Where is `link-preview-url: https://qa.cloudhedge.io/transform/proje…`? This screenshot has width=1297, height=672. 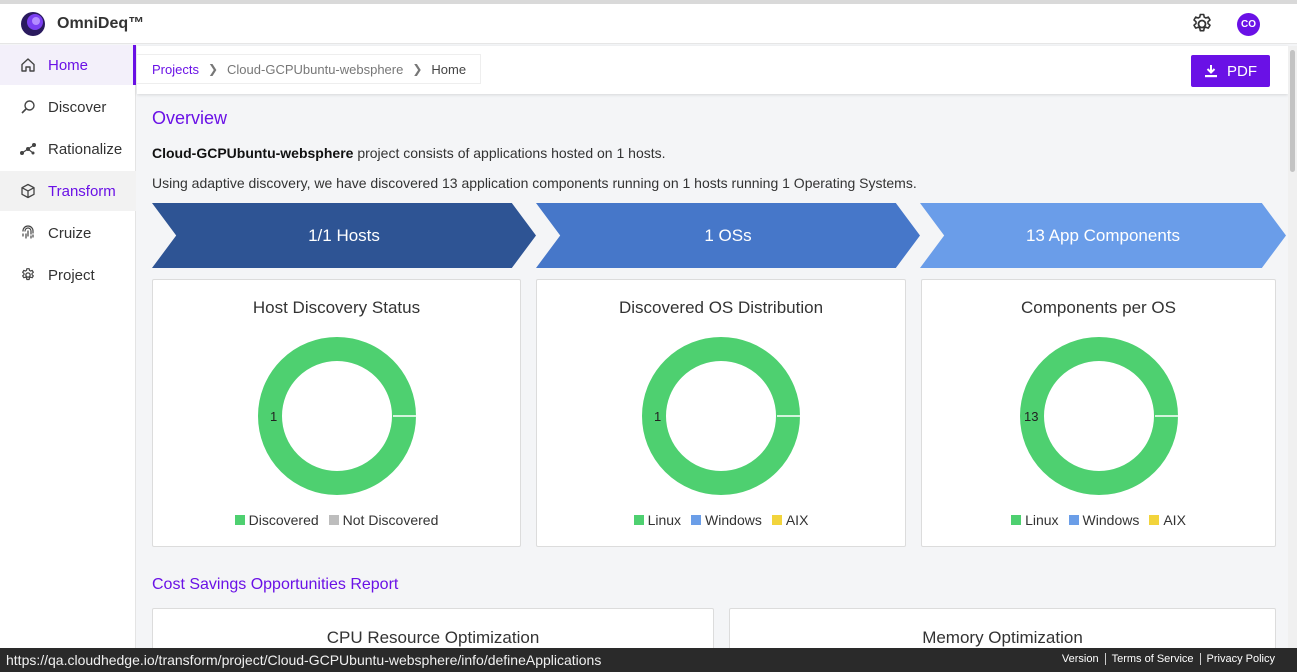 link-preview-url: https://qa.cloudhedge.io/transform/proje… is located at coordinates (304, 660).